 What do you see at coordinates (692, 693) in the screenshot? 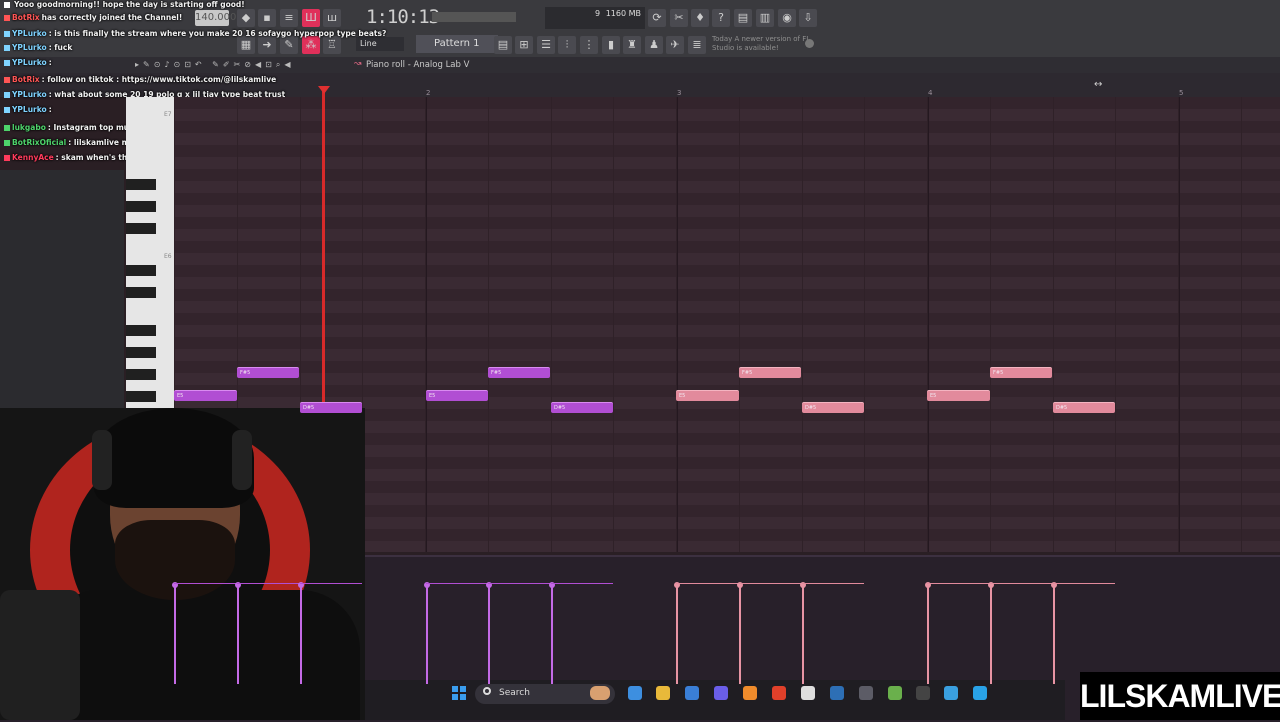
I see `store-icon` at bounding box center [692, 693].